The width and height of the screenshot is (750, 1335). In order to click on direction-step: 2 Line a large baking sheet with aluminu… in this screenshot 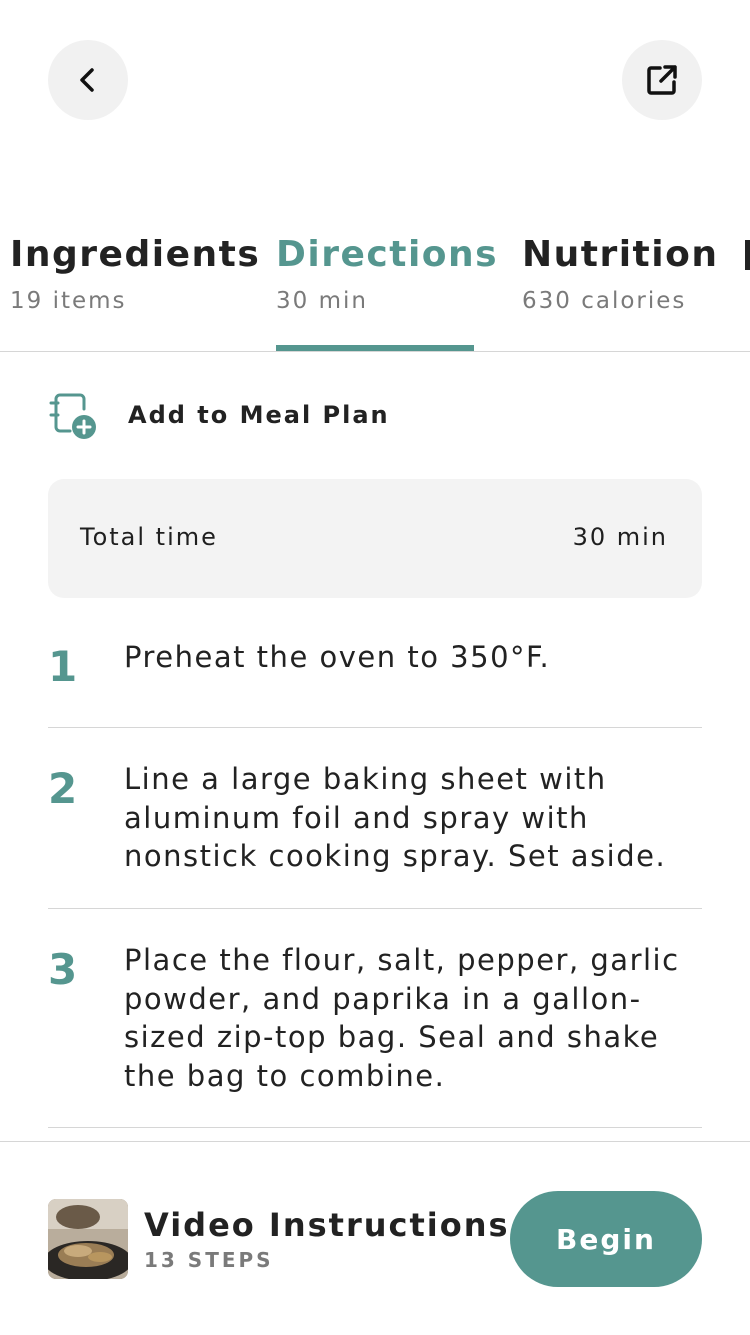, I will do `click(375, 834)`.